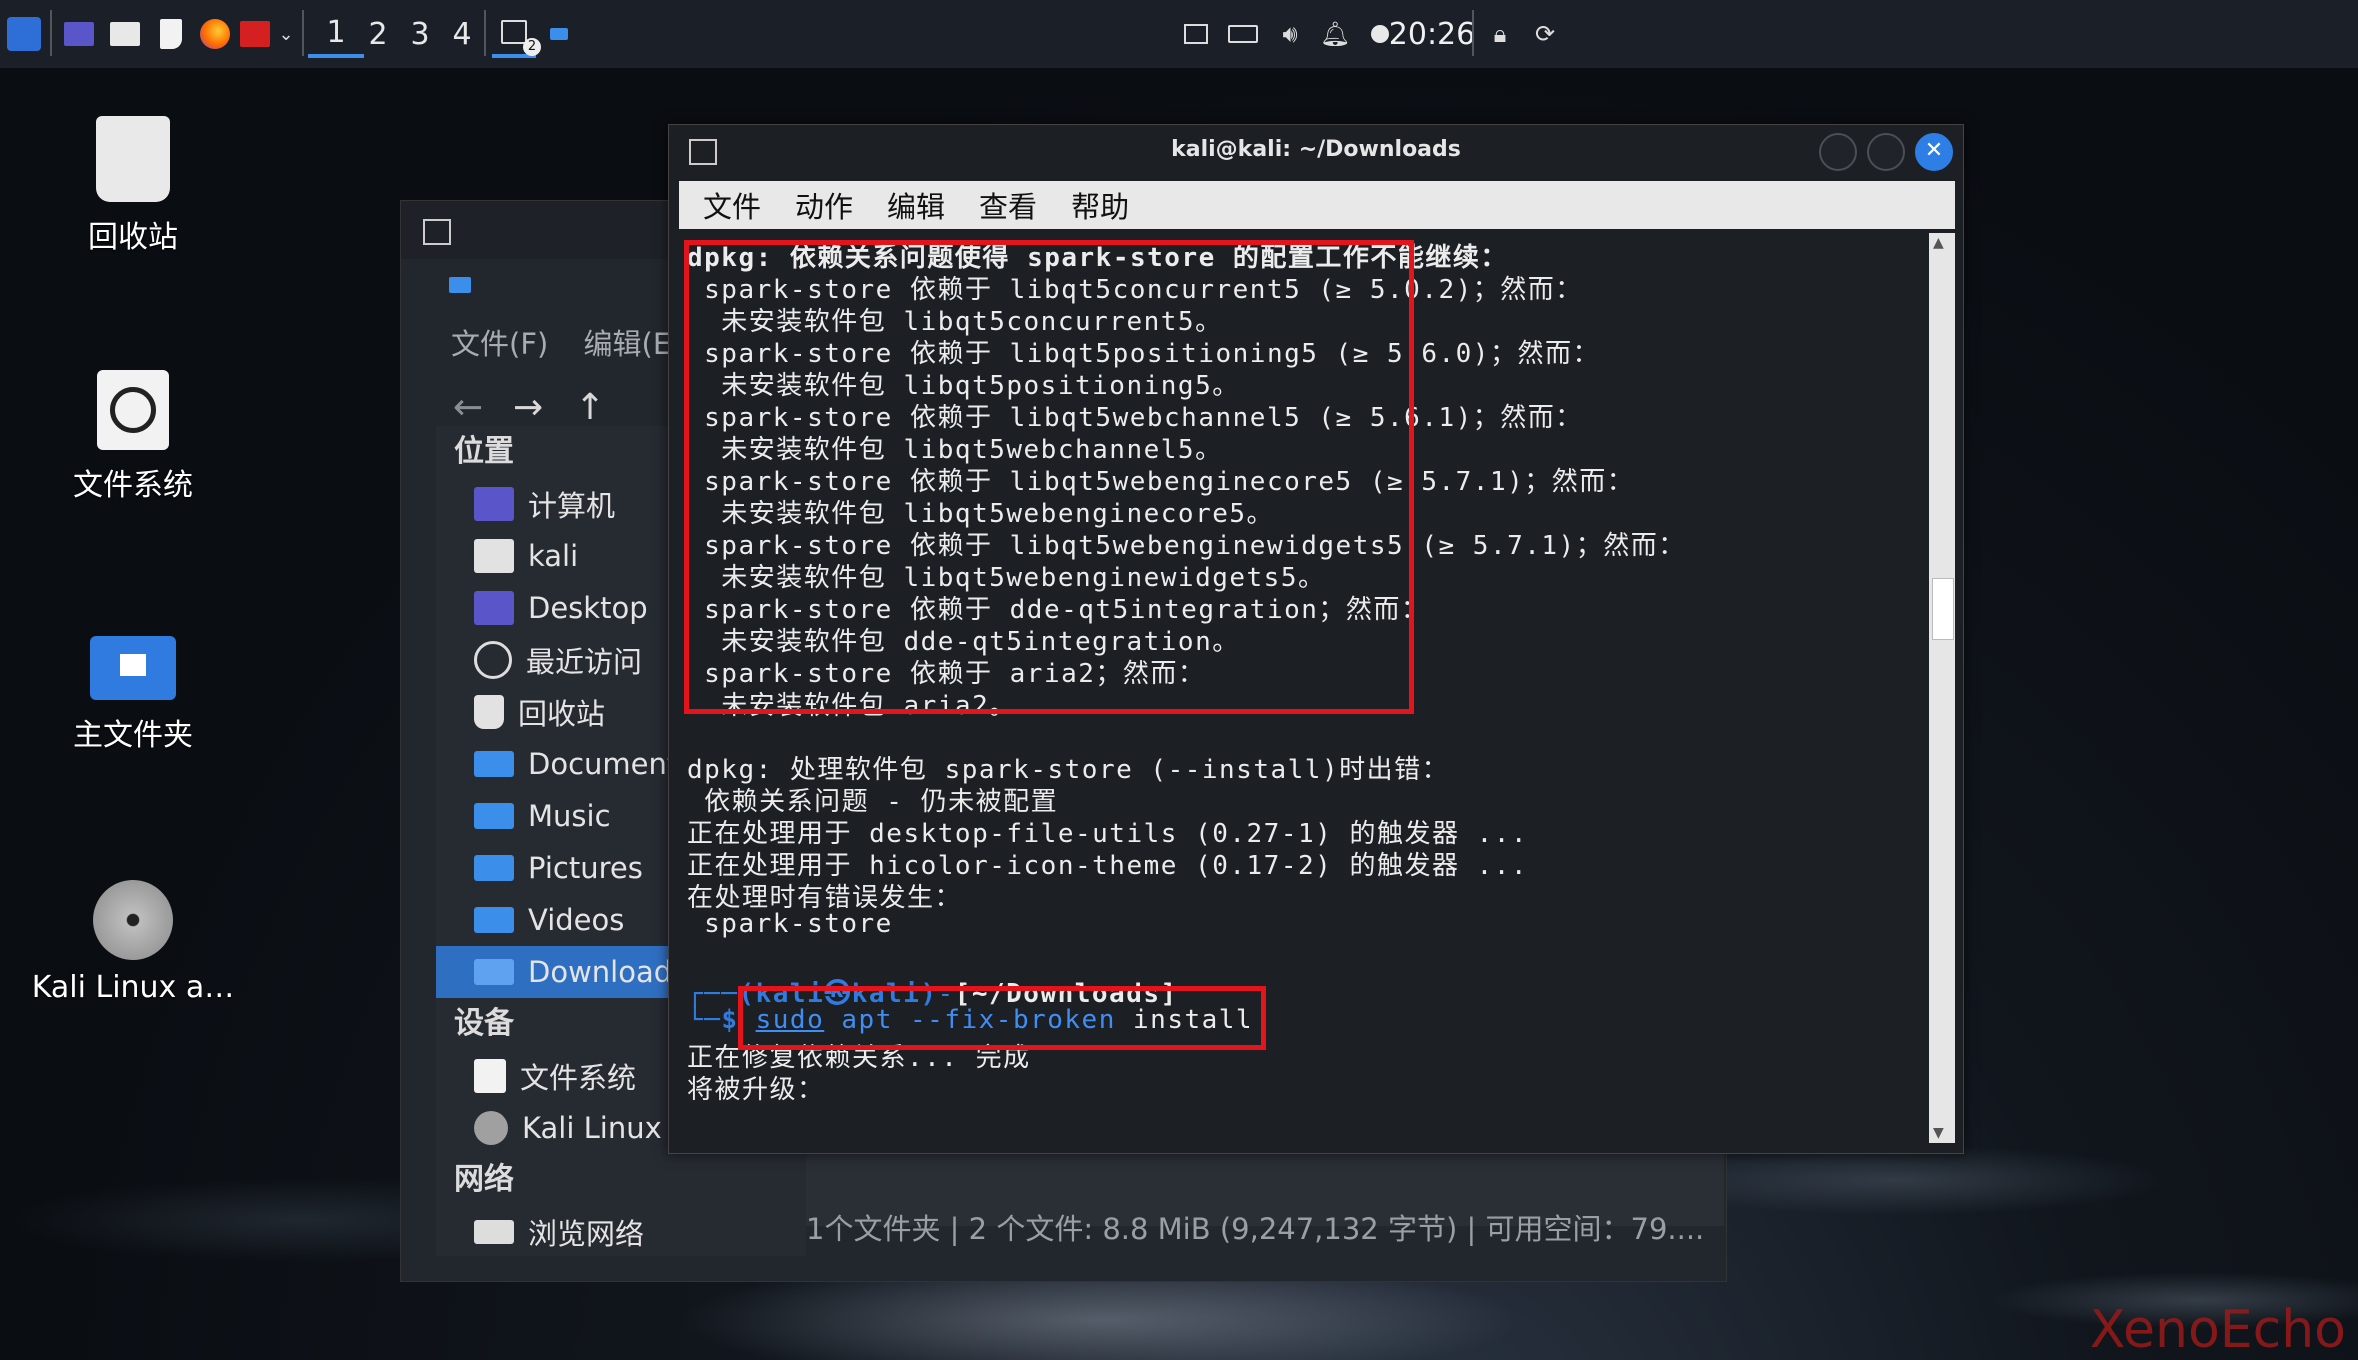 The width and height of the screenshot is (2358, 1360). I want to click on volume-icon: 🔊︎, so click(1290, 34).